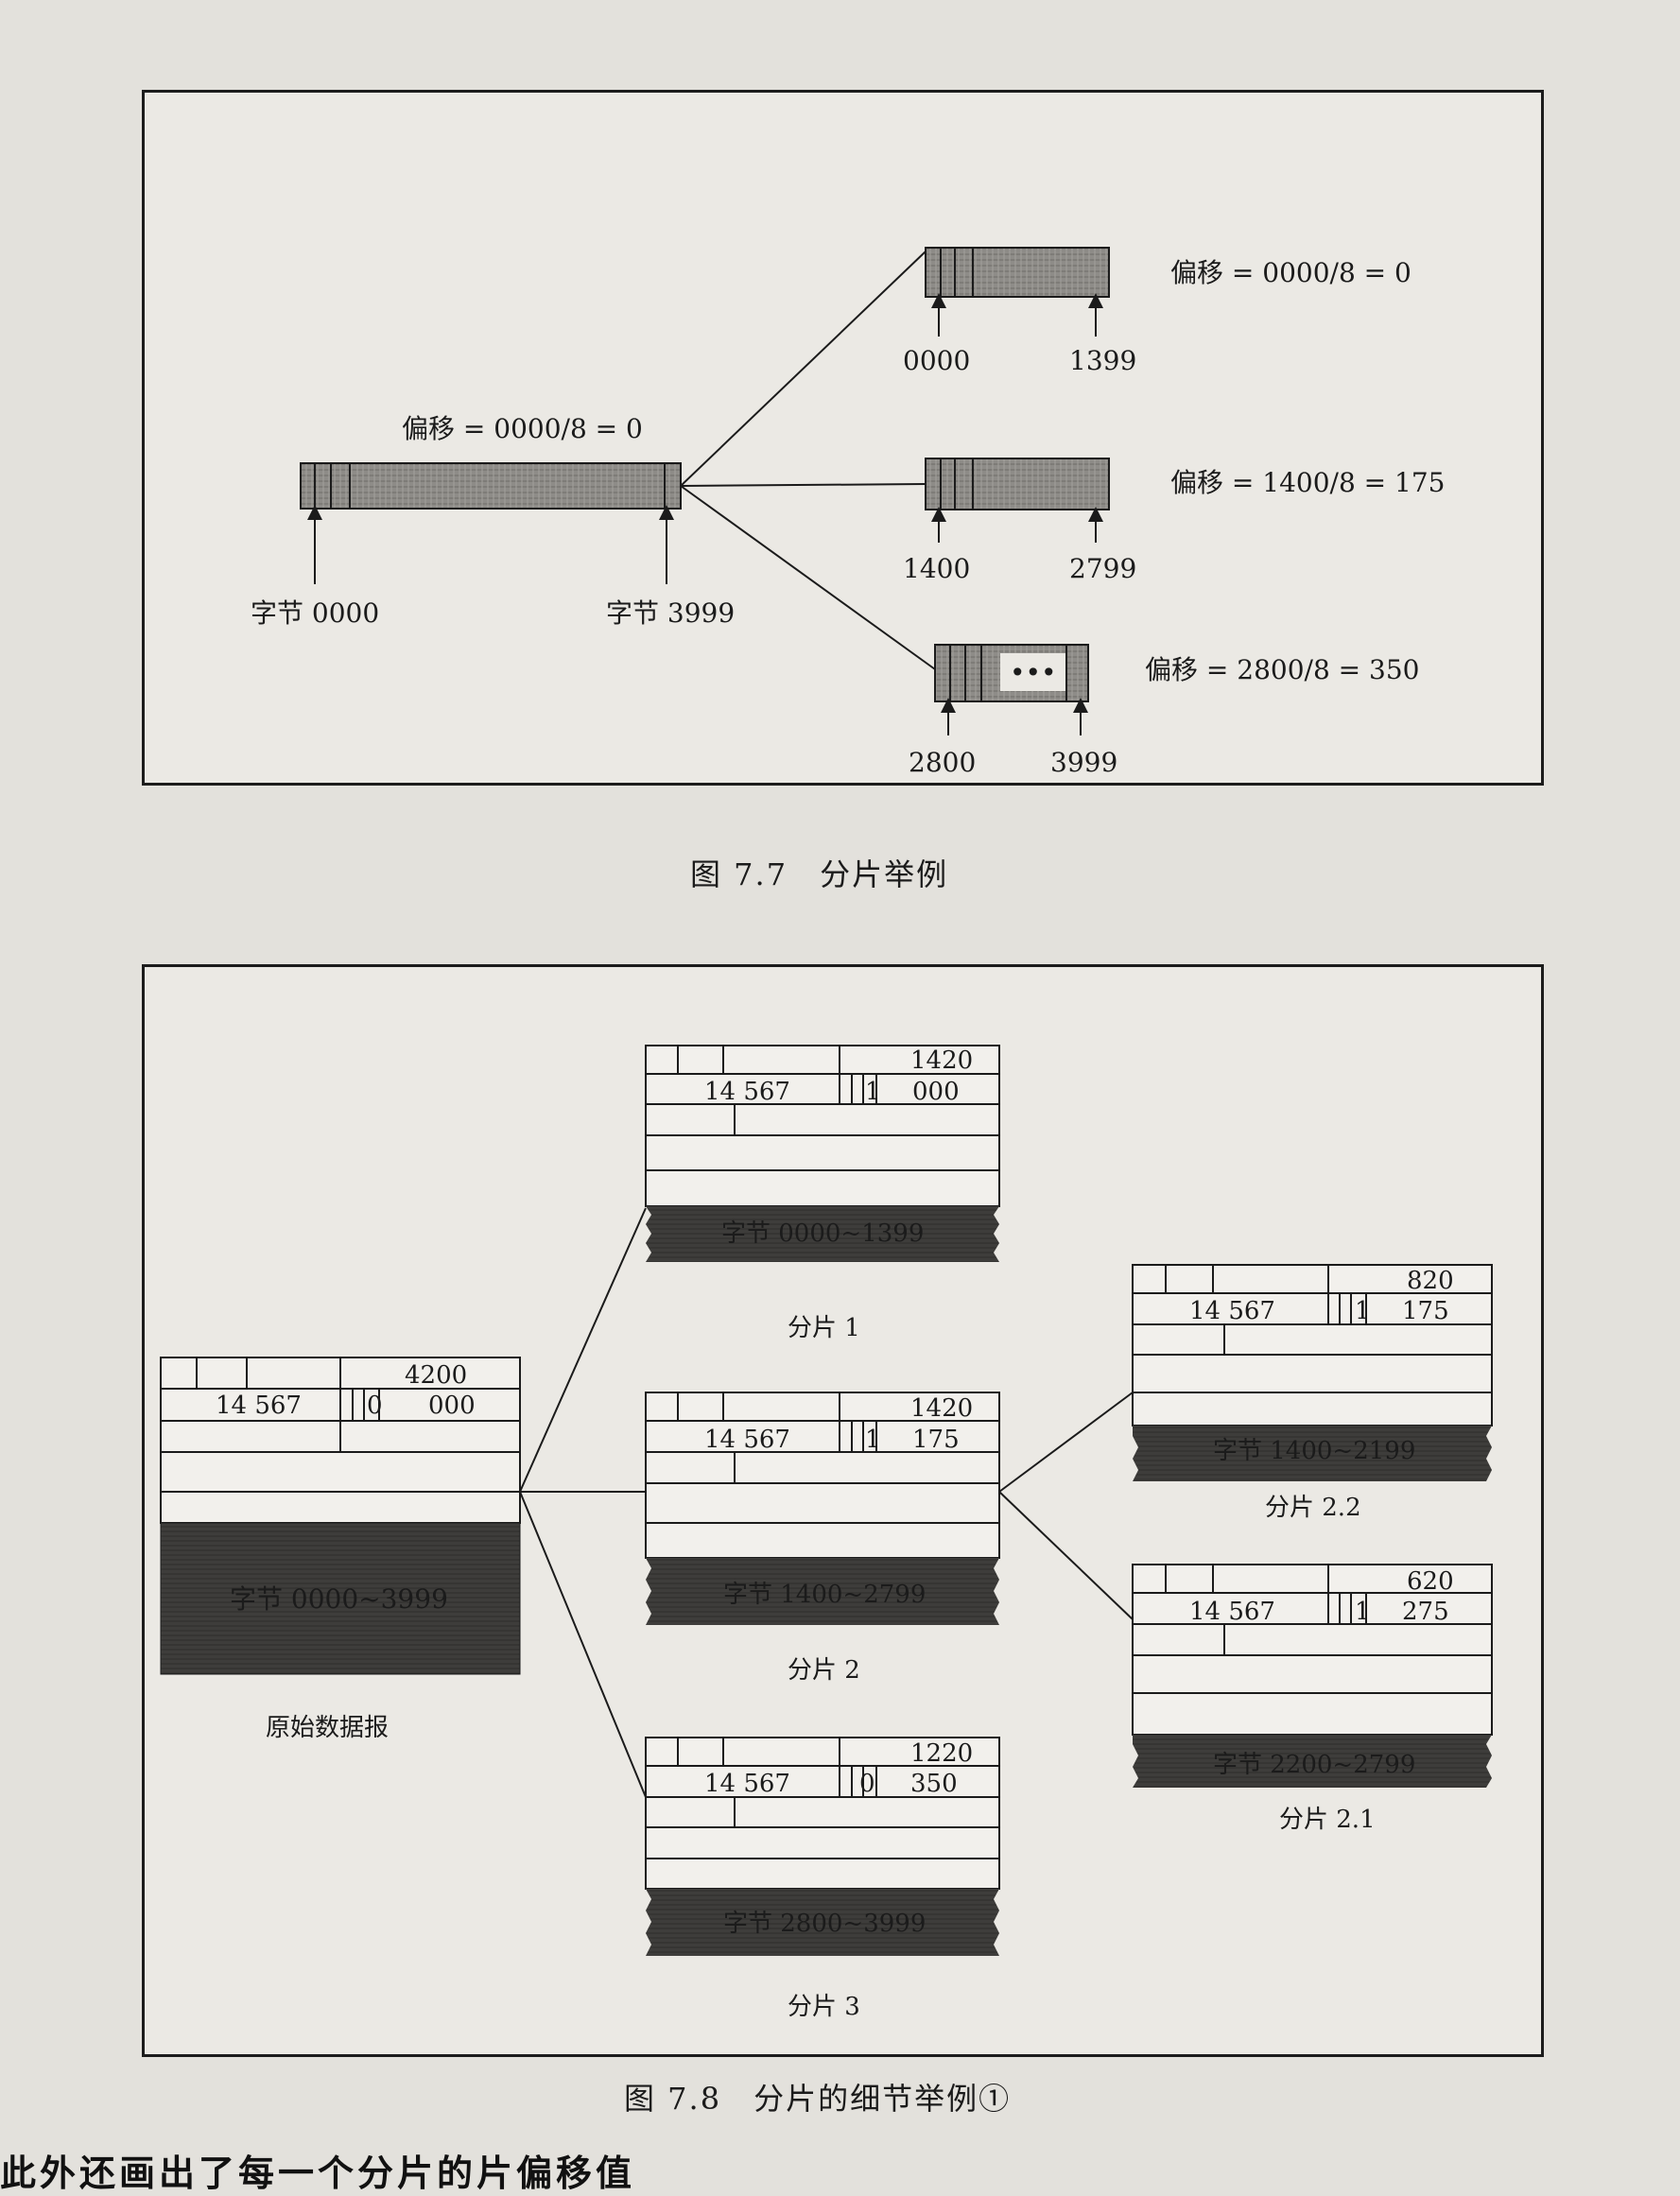 The height and width of the screenshot is (2196, 1680). Describe the element at coordinates (315, 613) in the screenshot. I see `original-start-label: 字节 0000` at that location.